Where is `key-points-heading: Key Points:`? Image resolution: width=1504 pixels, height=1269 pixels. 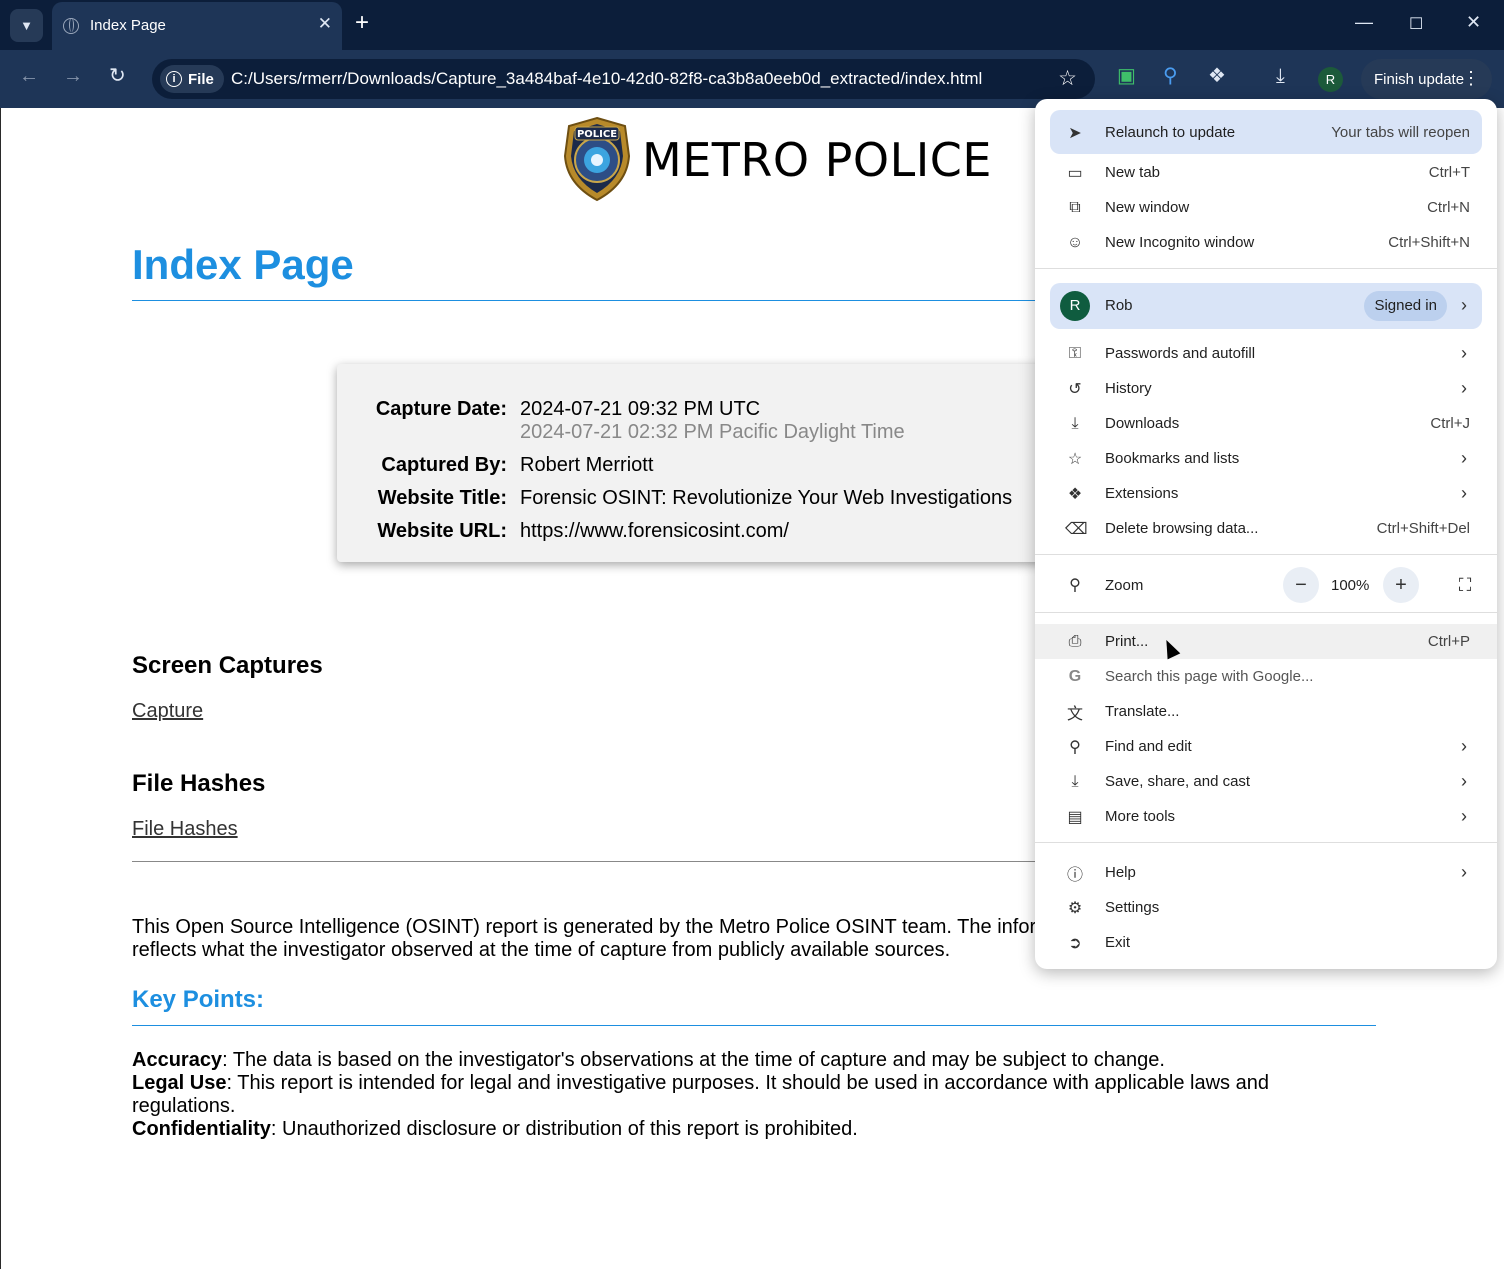
key-points-heading: Key Points: is located at coordinates (198, 999).